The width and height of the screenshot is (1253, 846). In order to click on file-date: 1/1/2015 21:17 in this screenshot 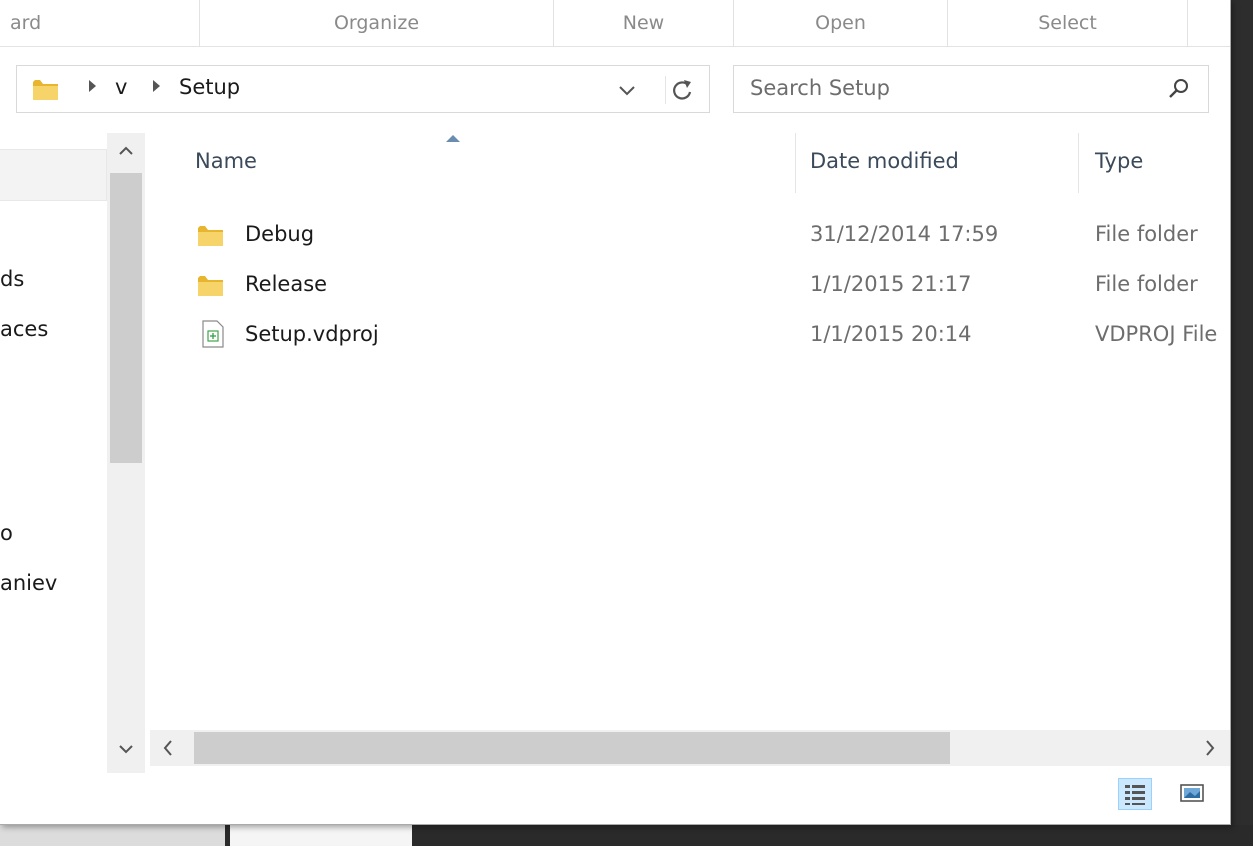, I will do `click(891, 284)`.